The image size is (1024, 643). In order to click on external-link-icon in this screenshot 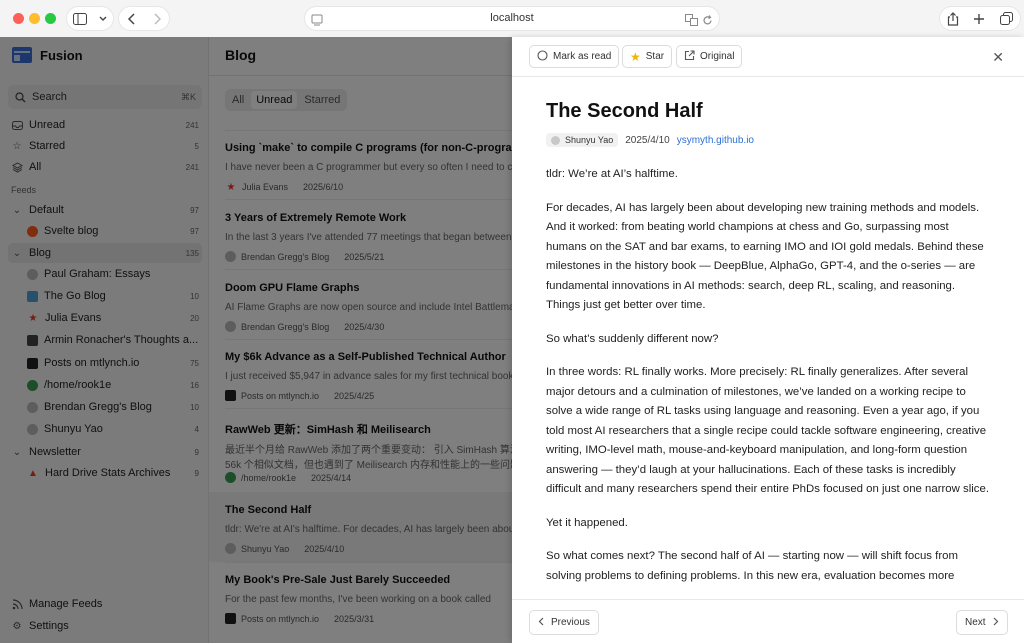, I will do `click(689, 56)`.